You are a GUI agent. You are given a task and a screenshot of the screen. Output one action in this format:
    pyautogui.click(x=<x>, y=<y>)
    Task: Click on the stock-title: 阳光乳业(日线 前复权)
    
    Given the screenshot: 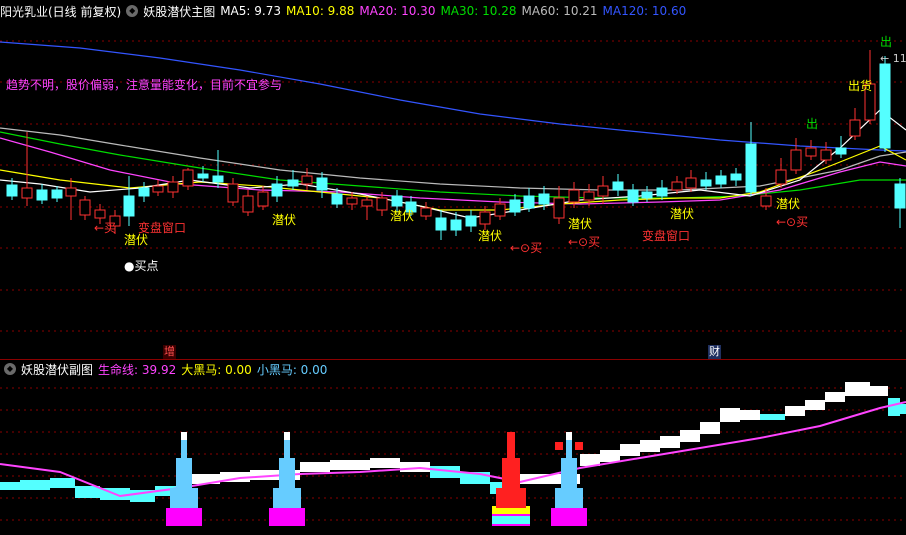 What is the action you would take?
    pyautogui.click(x=61, y=11)
    